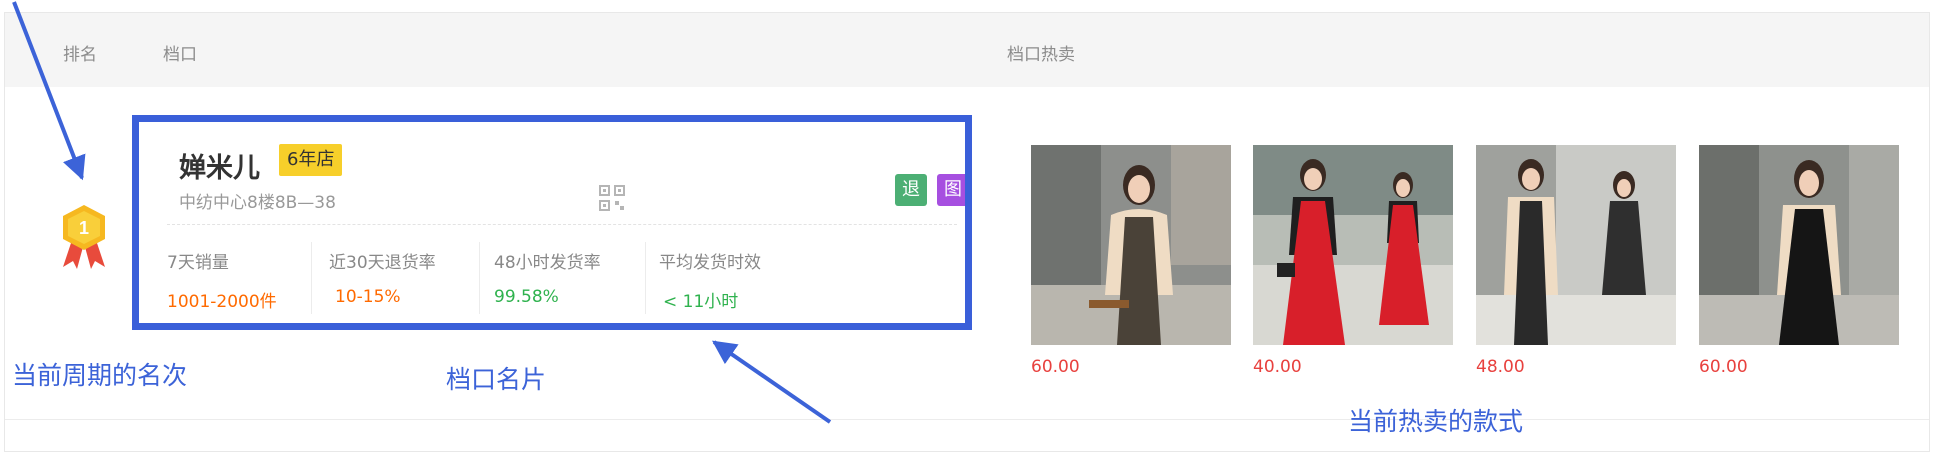 Image resolution: width=1944 pixels, height=452 pixels. I want to click on stat-return-rate: 近30天退货率 10-15%, so click(382, 277).